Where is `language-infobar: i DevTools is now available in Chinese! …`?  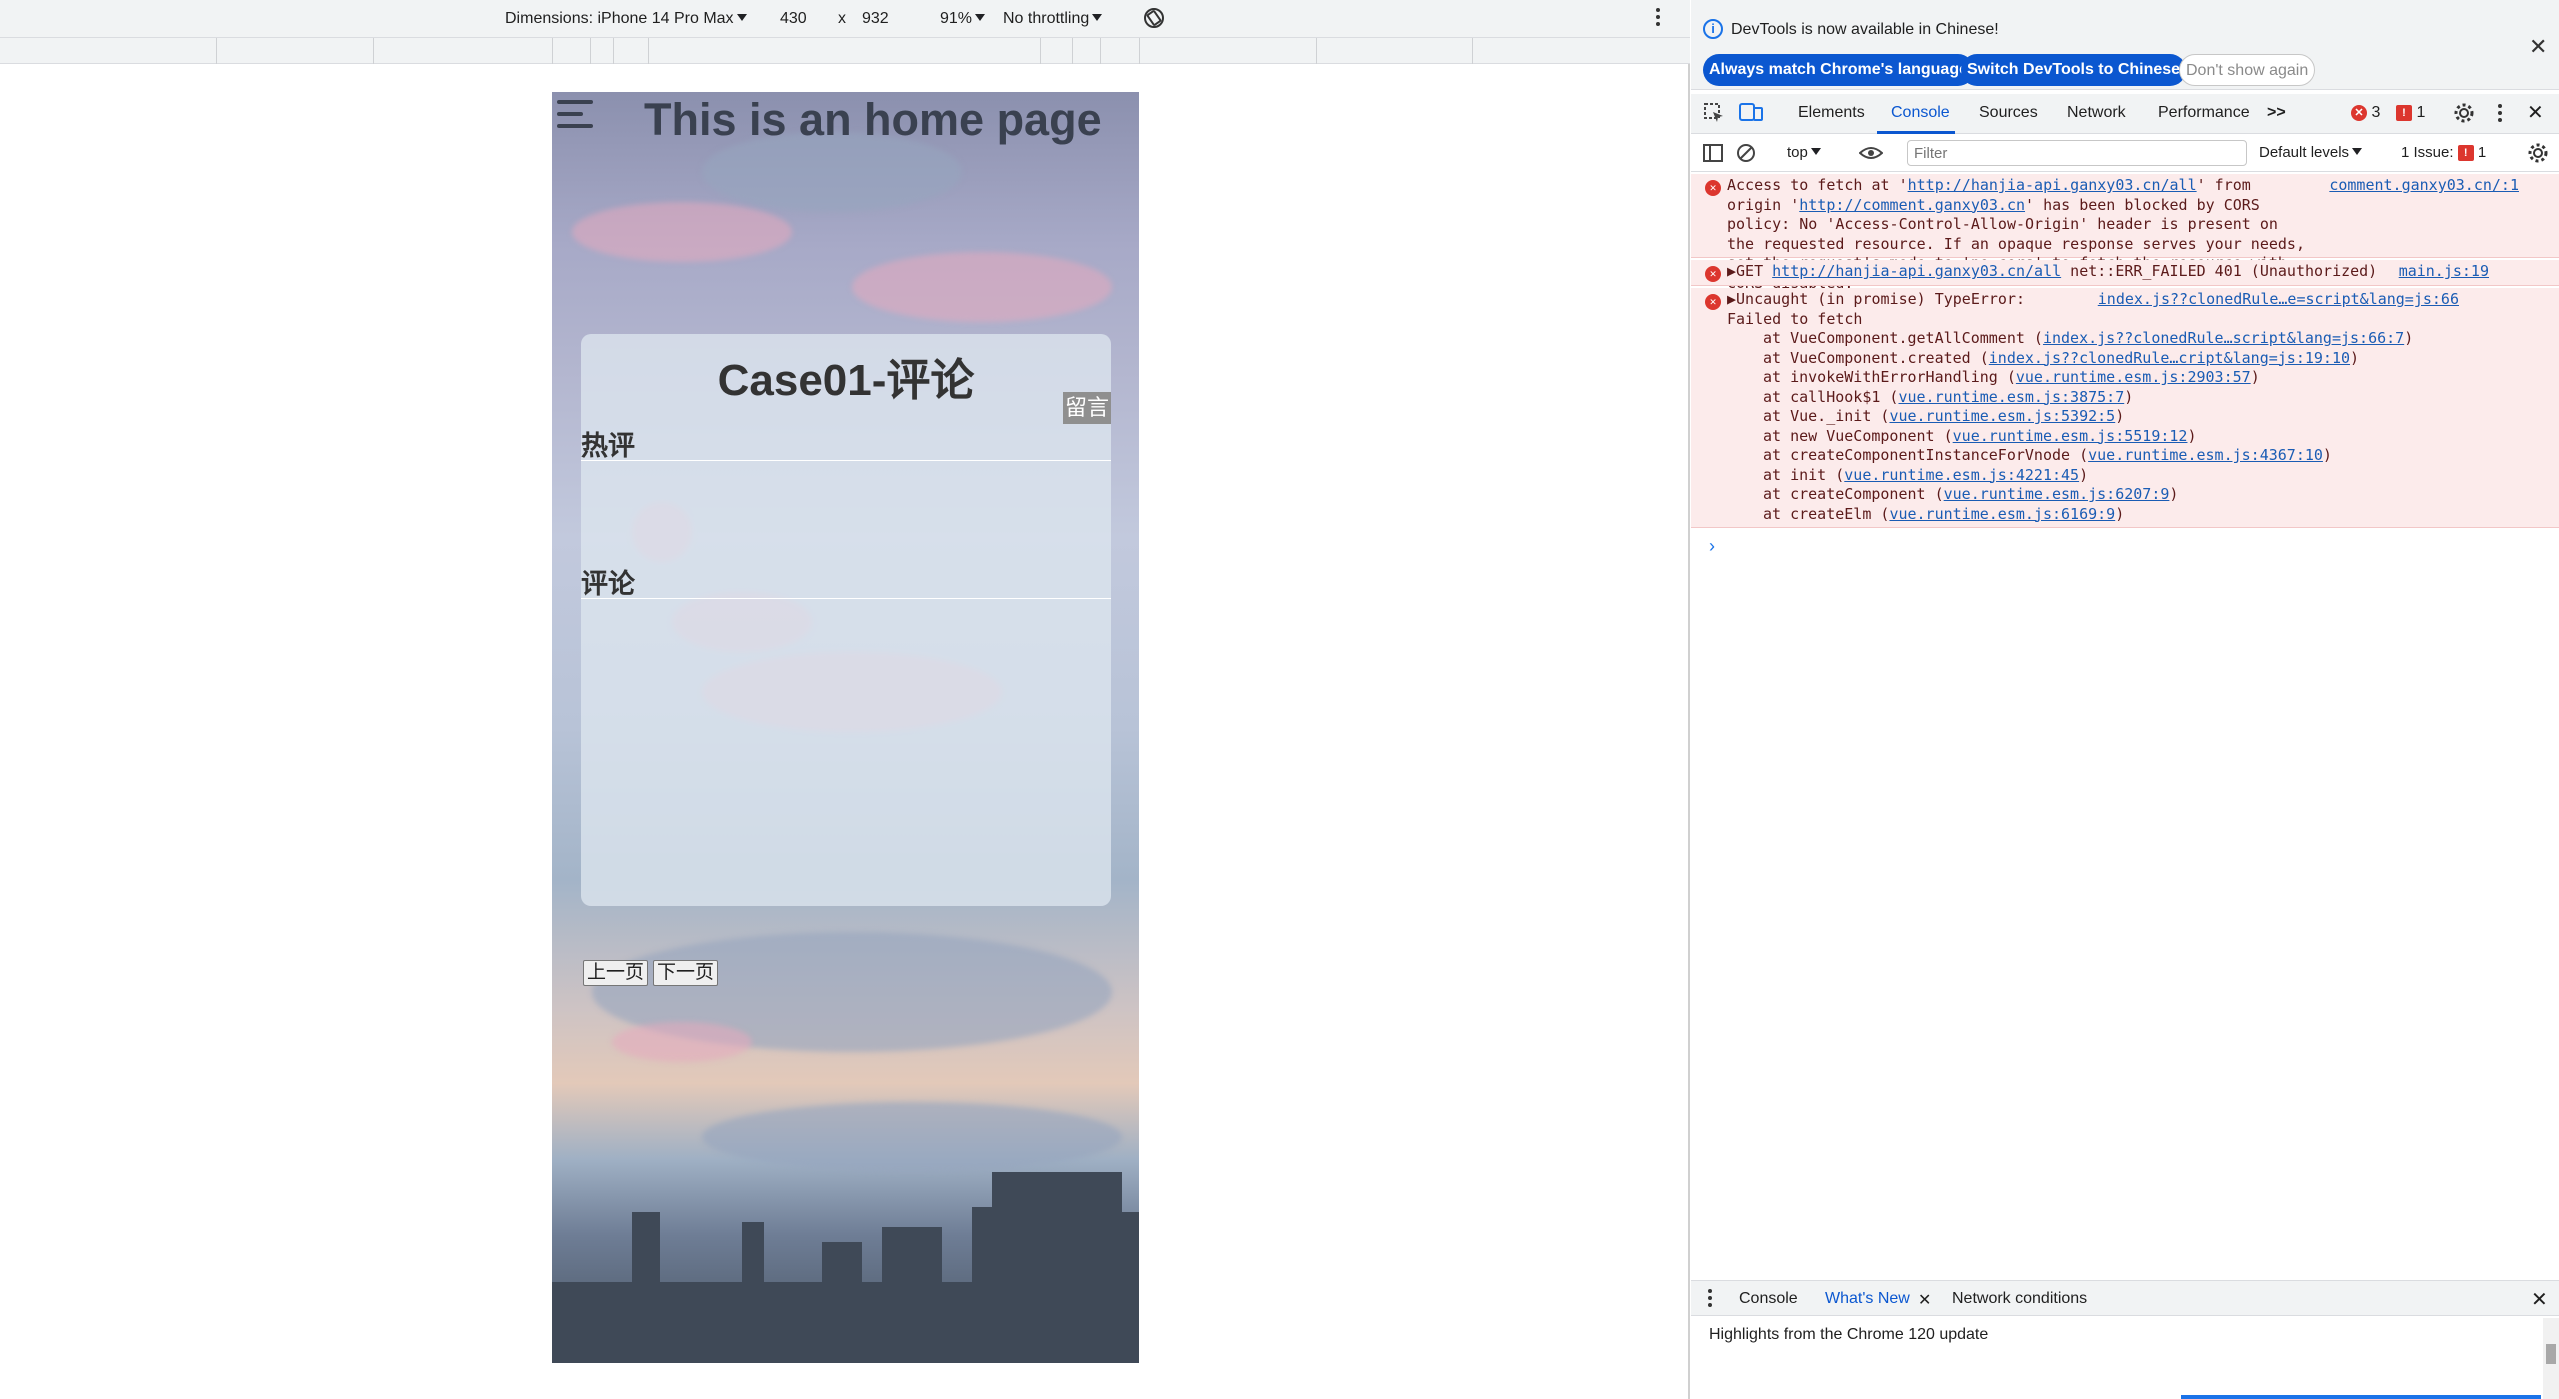
language-infobar: i DevTools is now available in Chinese! … is located at coordinates (2125, 45).